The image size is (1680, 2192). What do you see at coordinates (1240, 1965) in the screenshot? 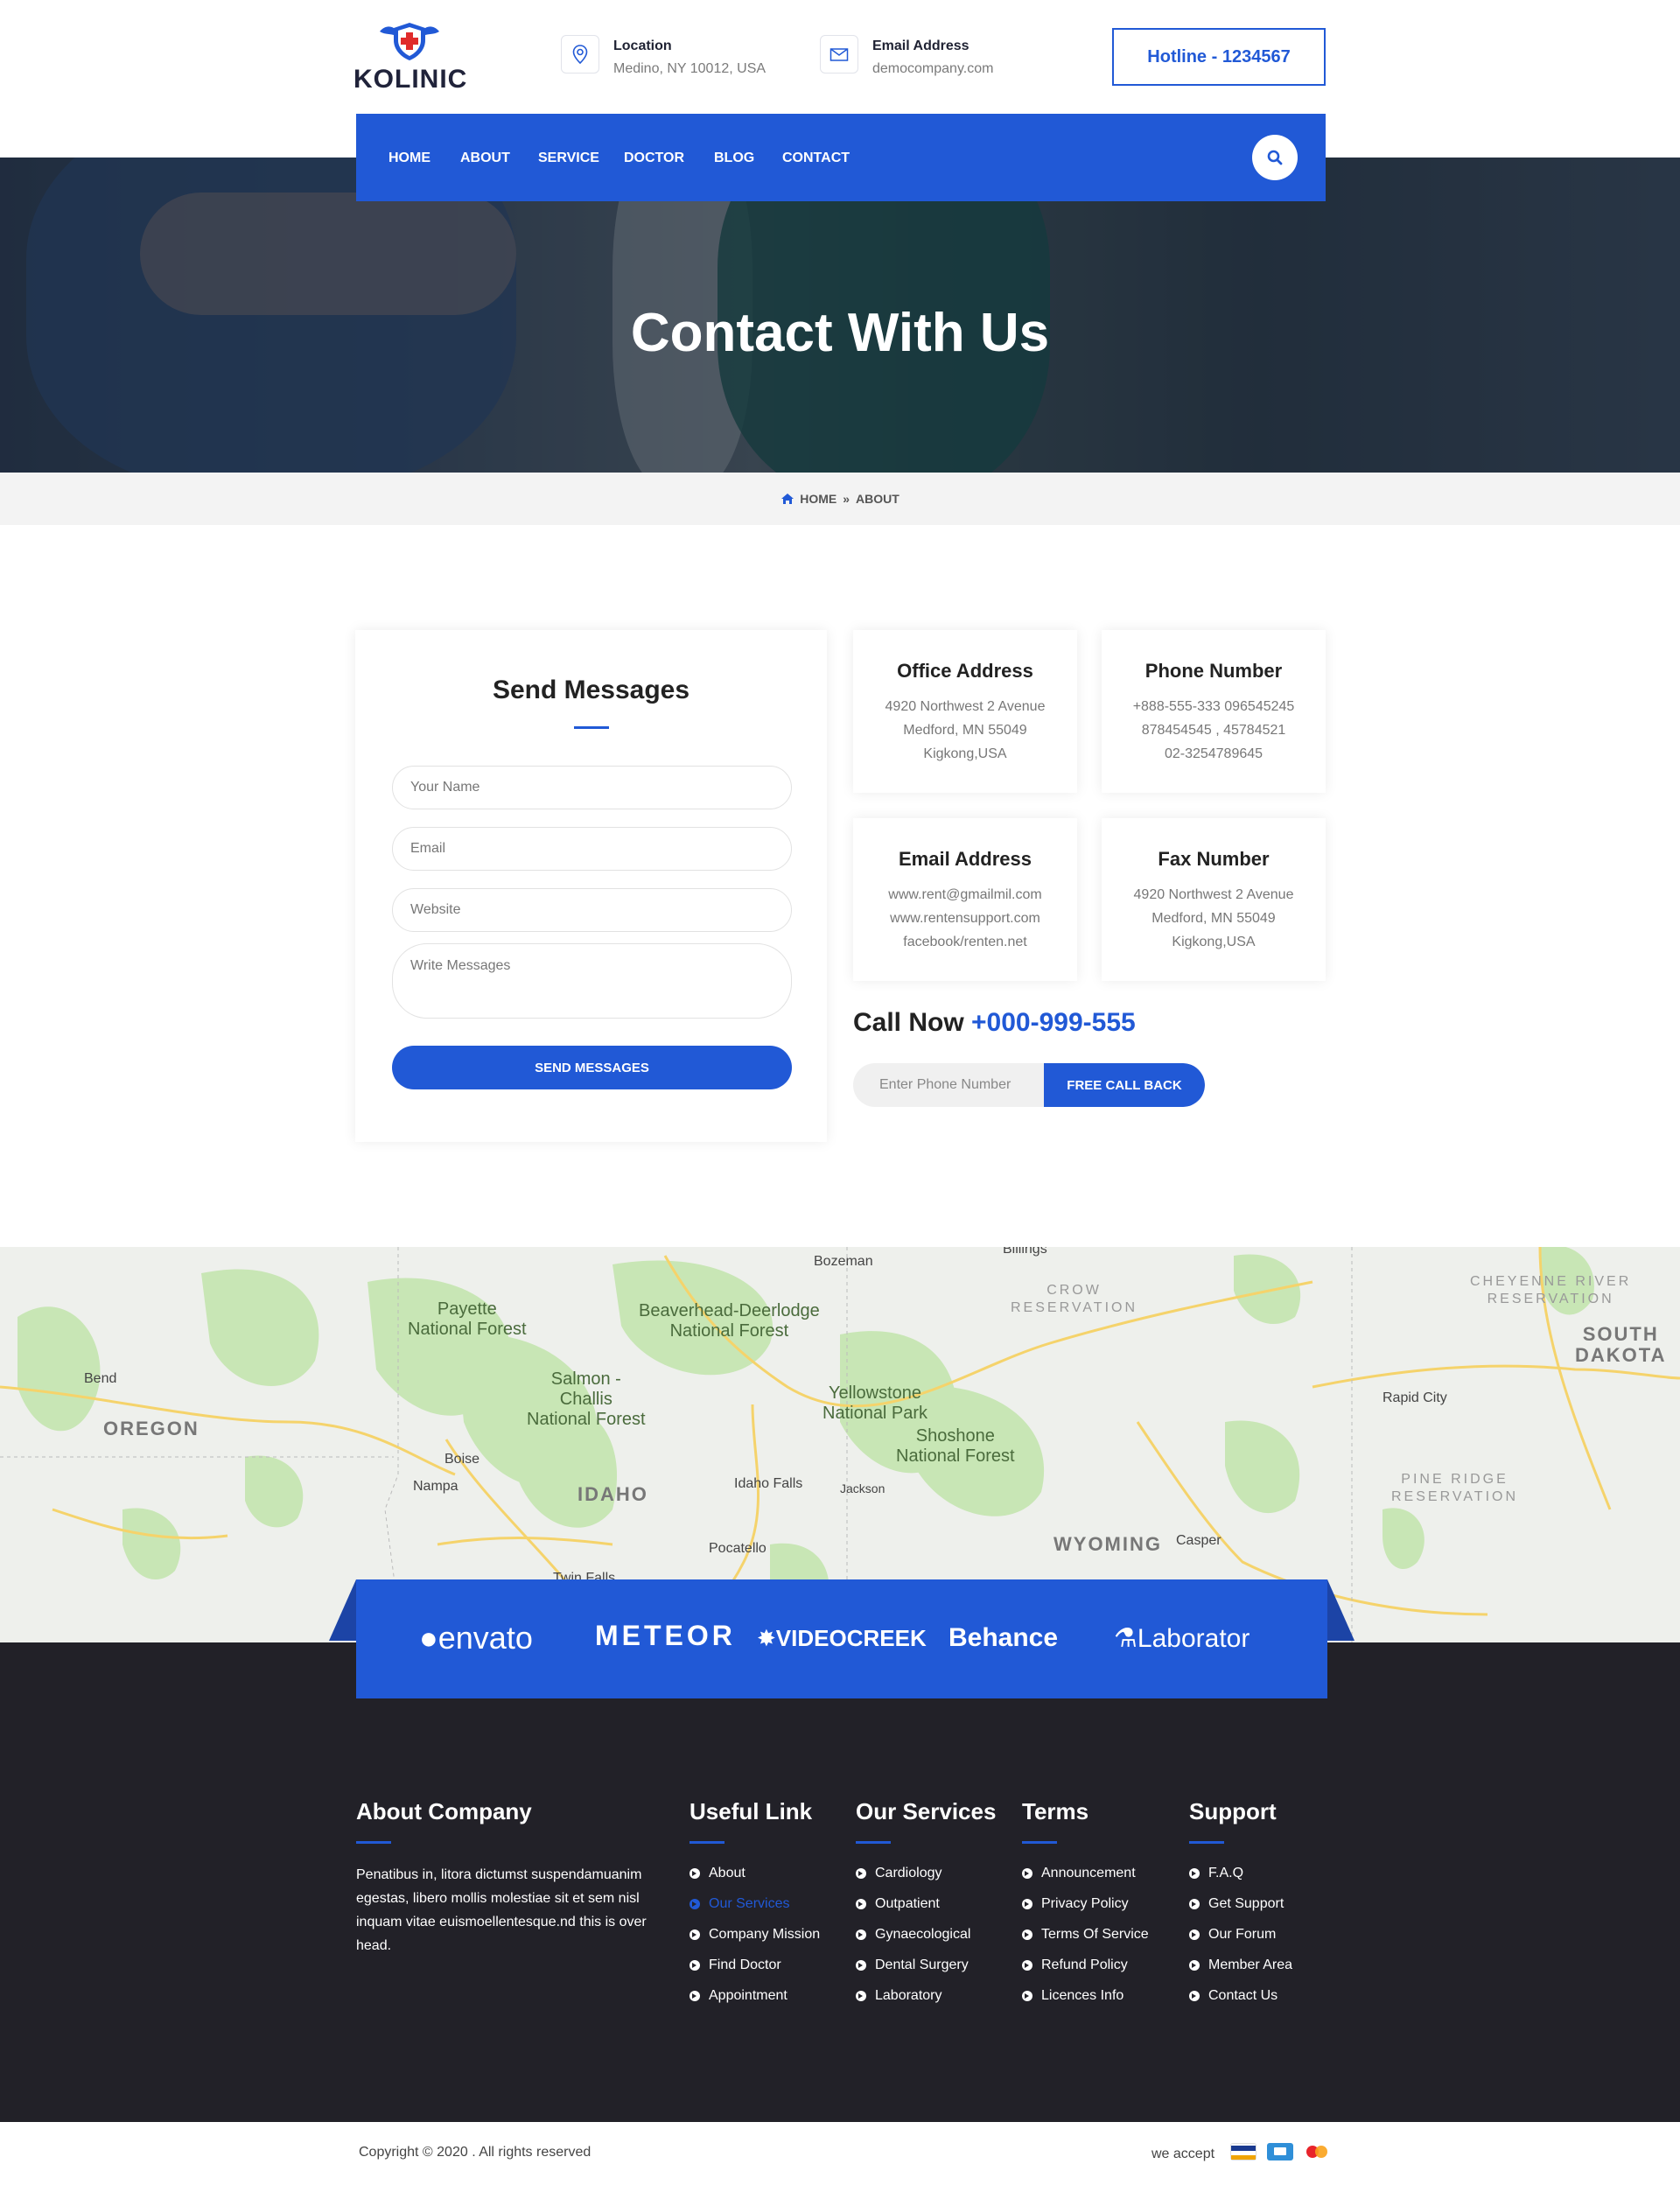
I see `footer-link-member-area: Member Area` at bounding box center [1240, 1965].